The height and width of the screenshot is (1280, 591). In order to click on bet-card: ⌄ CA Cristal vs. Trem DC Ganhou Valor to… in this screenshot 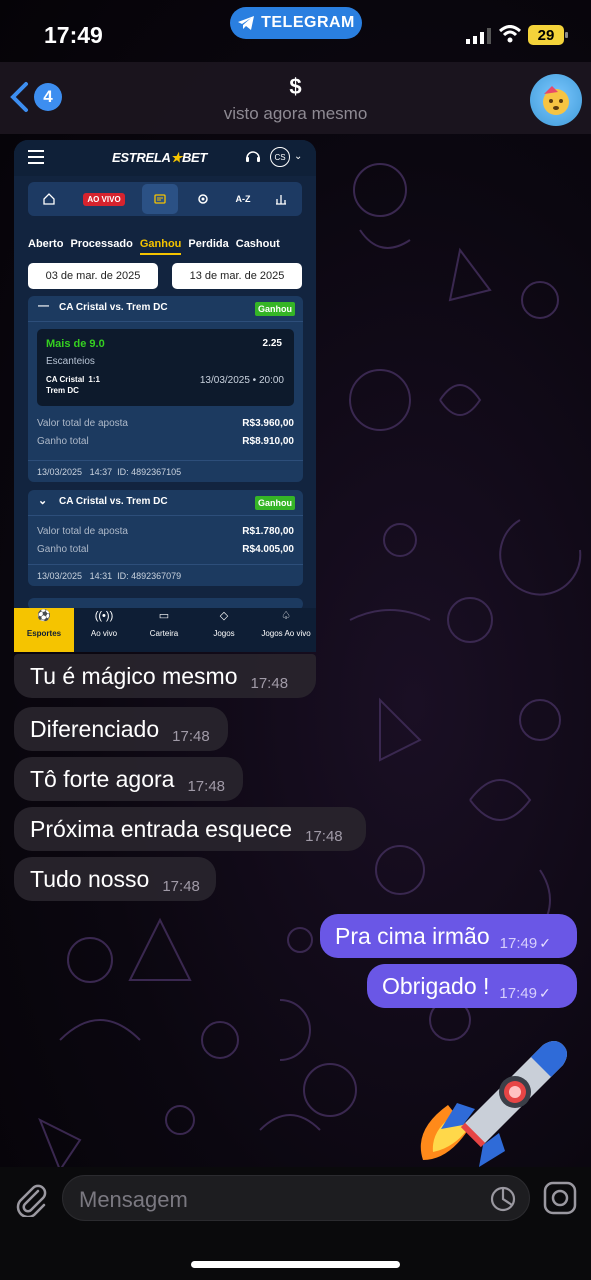, I will do `click(165, 538)`.